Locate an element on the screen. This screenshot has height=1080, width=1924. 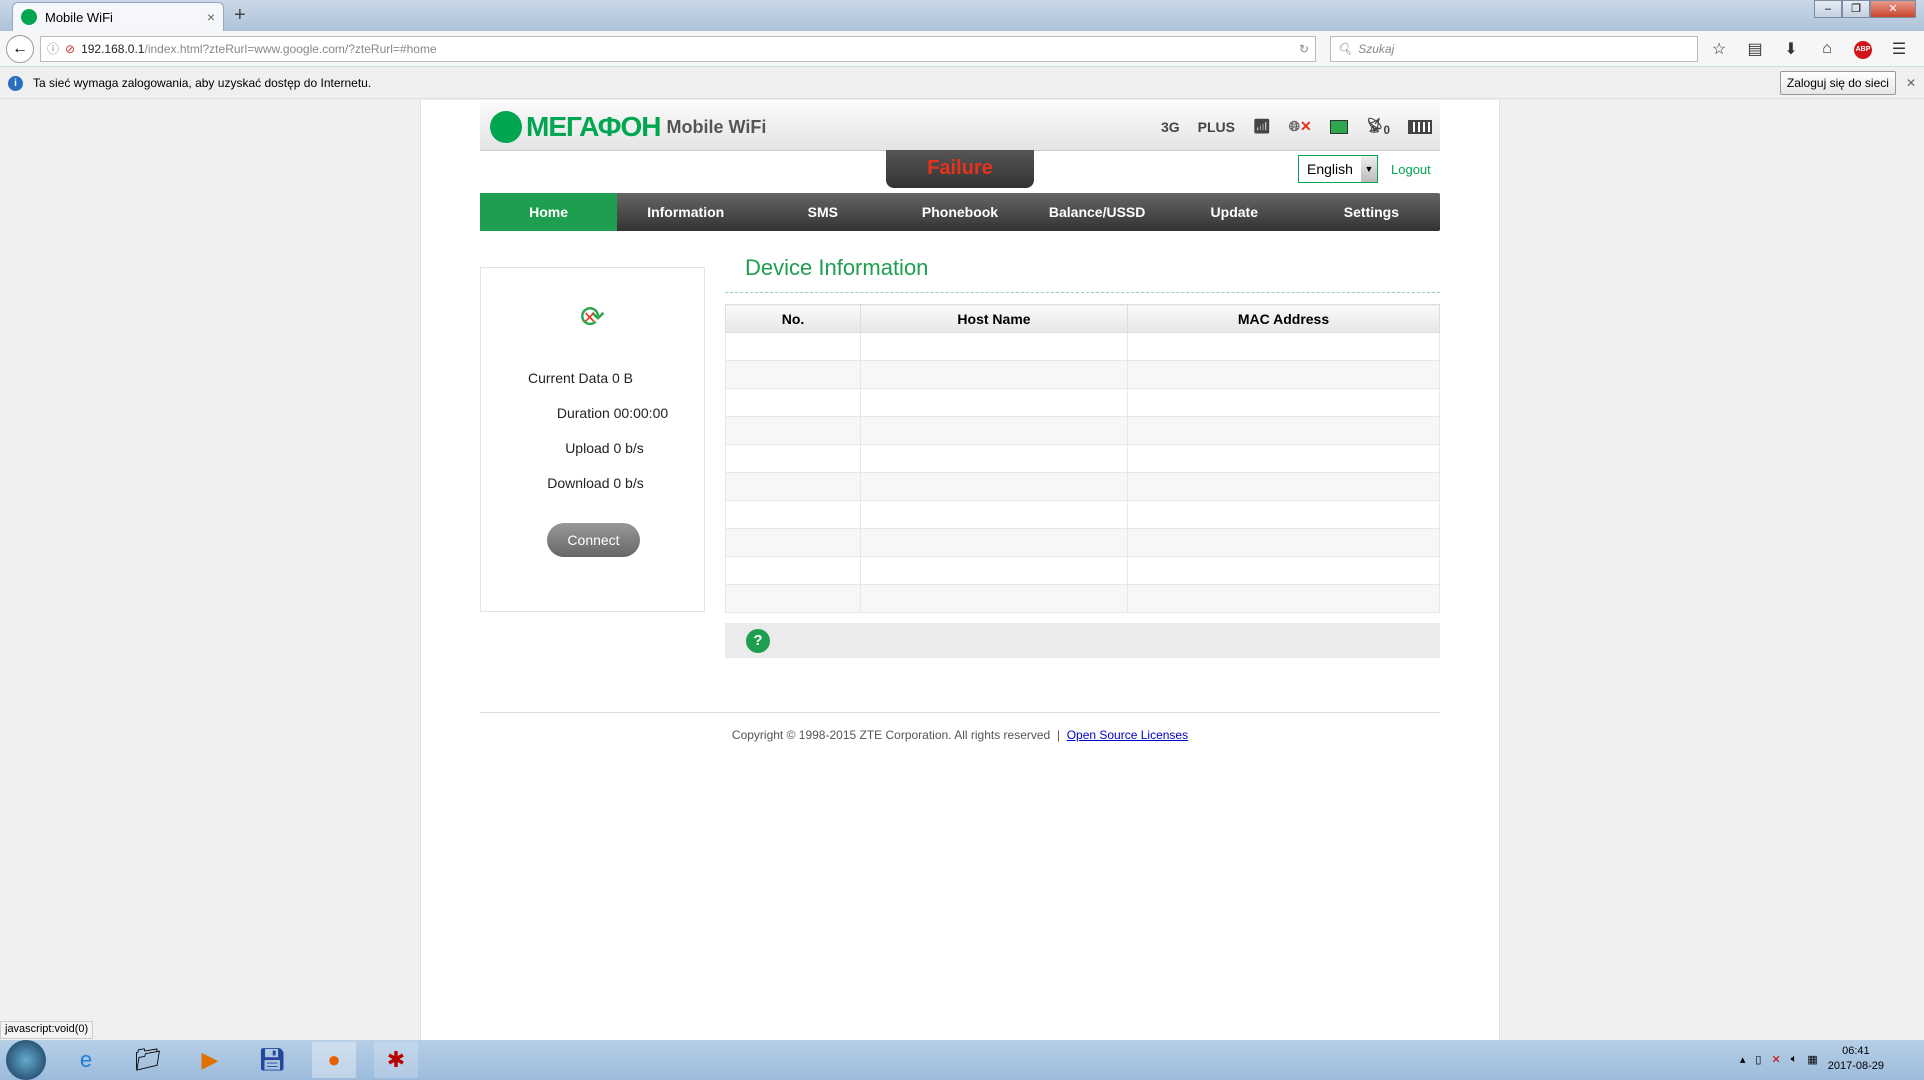
close-tab-icon: × is located at coordinates (211, 17).